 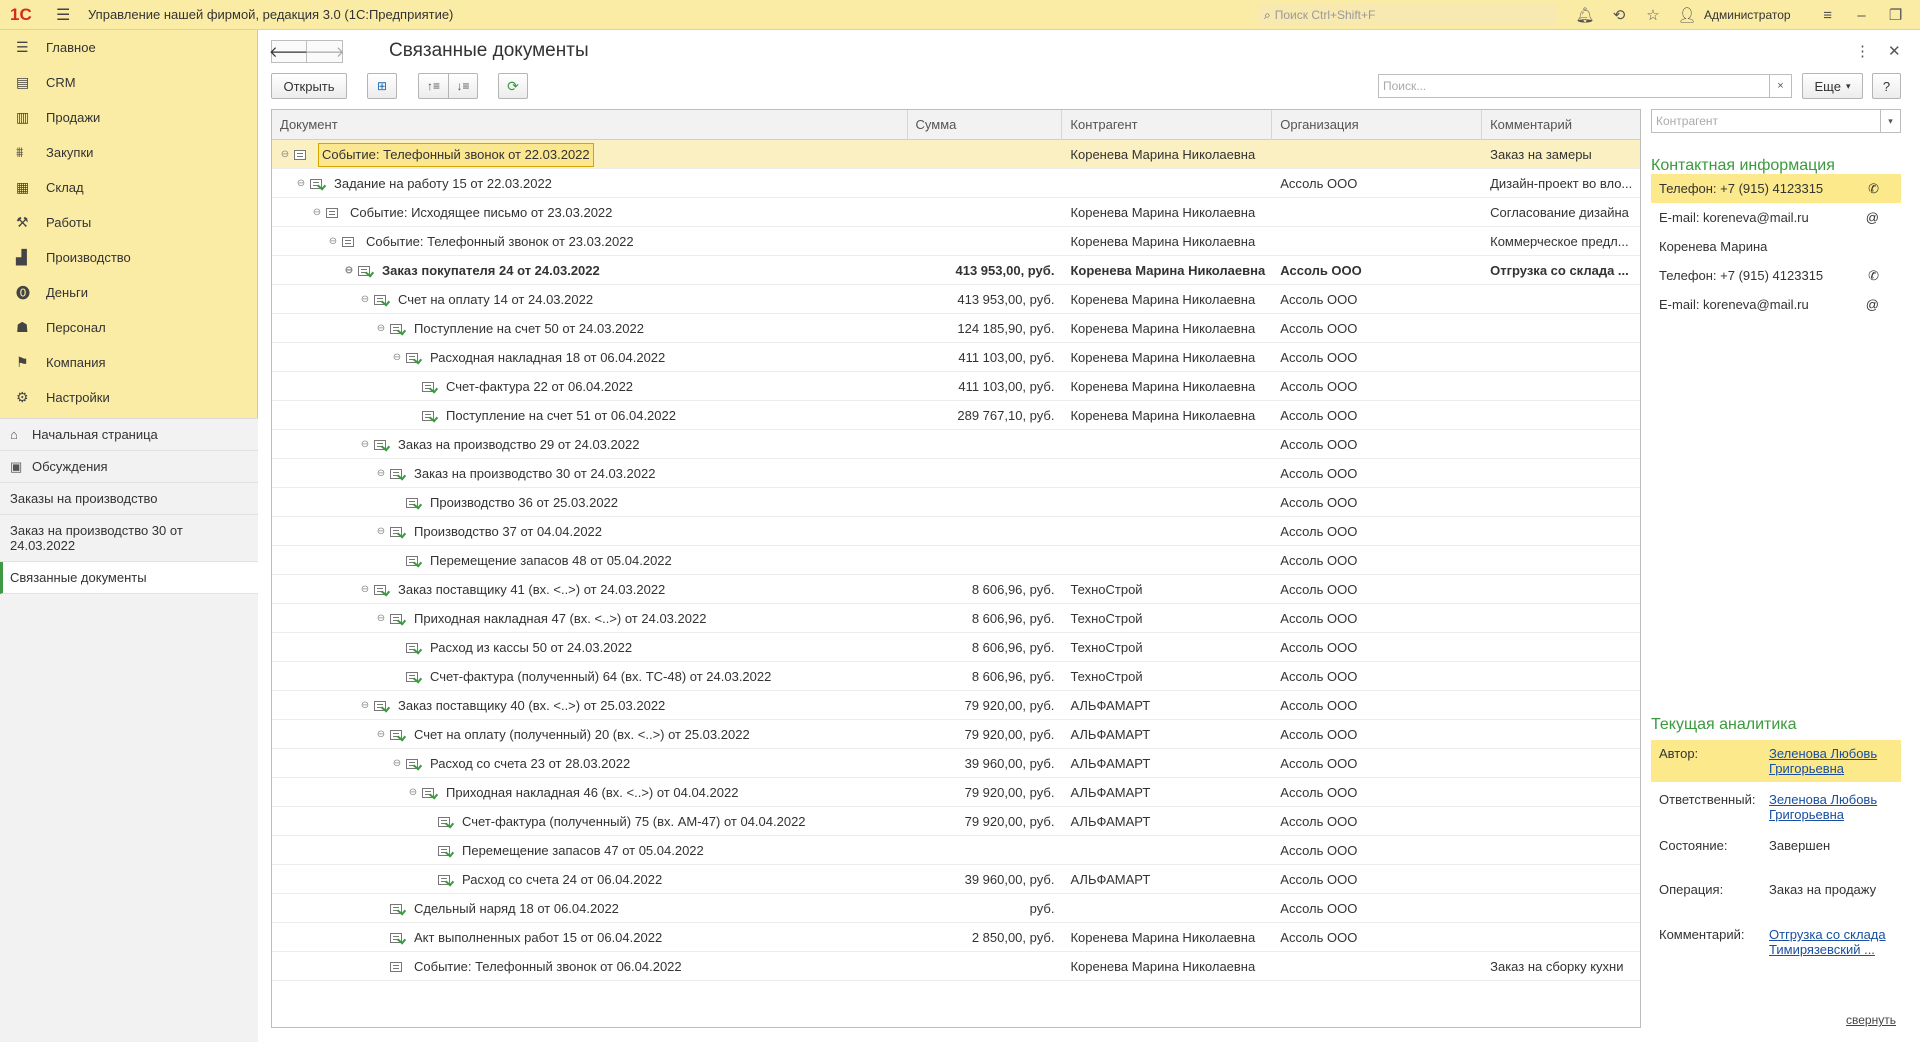 What do you see at coordinates (530, 763) in the screenshot?
I see `document-title: Расход со счета 23 от 28.03.2022` at bounding box center [530, 763].